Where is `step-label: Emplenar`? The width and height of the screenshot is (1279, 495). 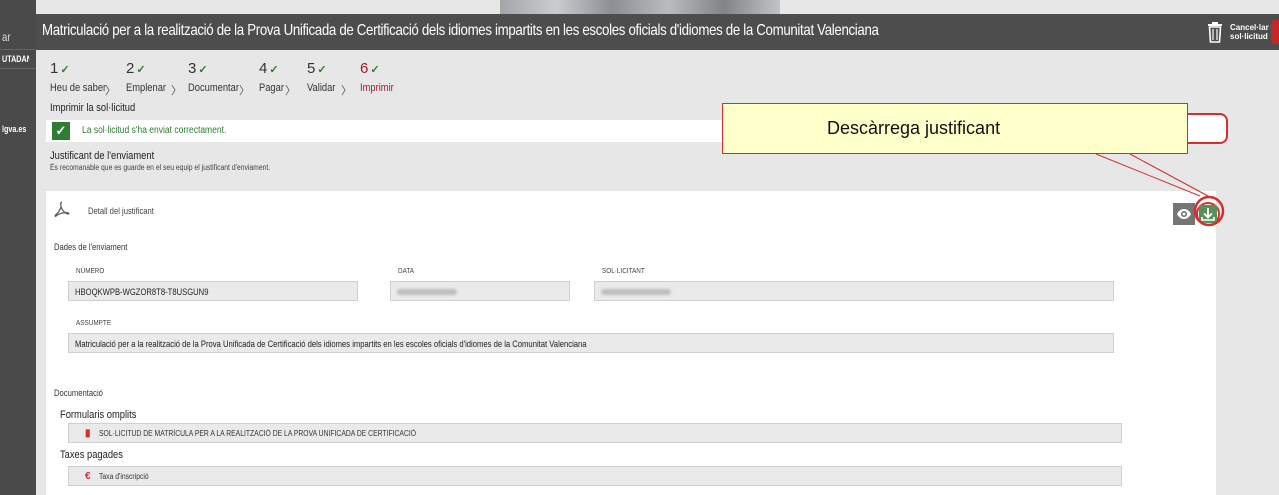 step-label: Emplenar is located at coordinates (146, 88).